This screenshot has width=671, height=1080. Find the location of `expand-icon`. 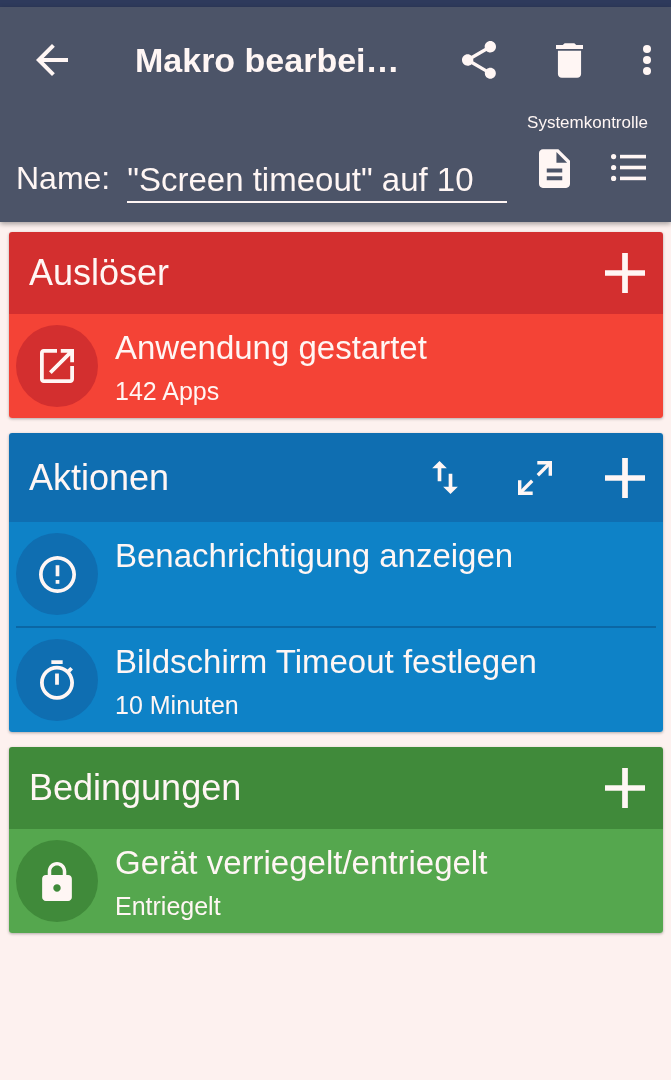

expand-icon is located at coordinates (535, 477).